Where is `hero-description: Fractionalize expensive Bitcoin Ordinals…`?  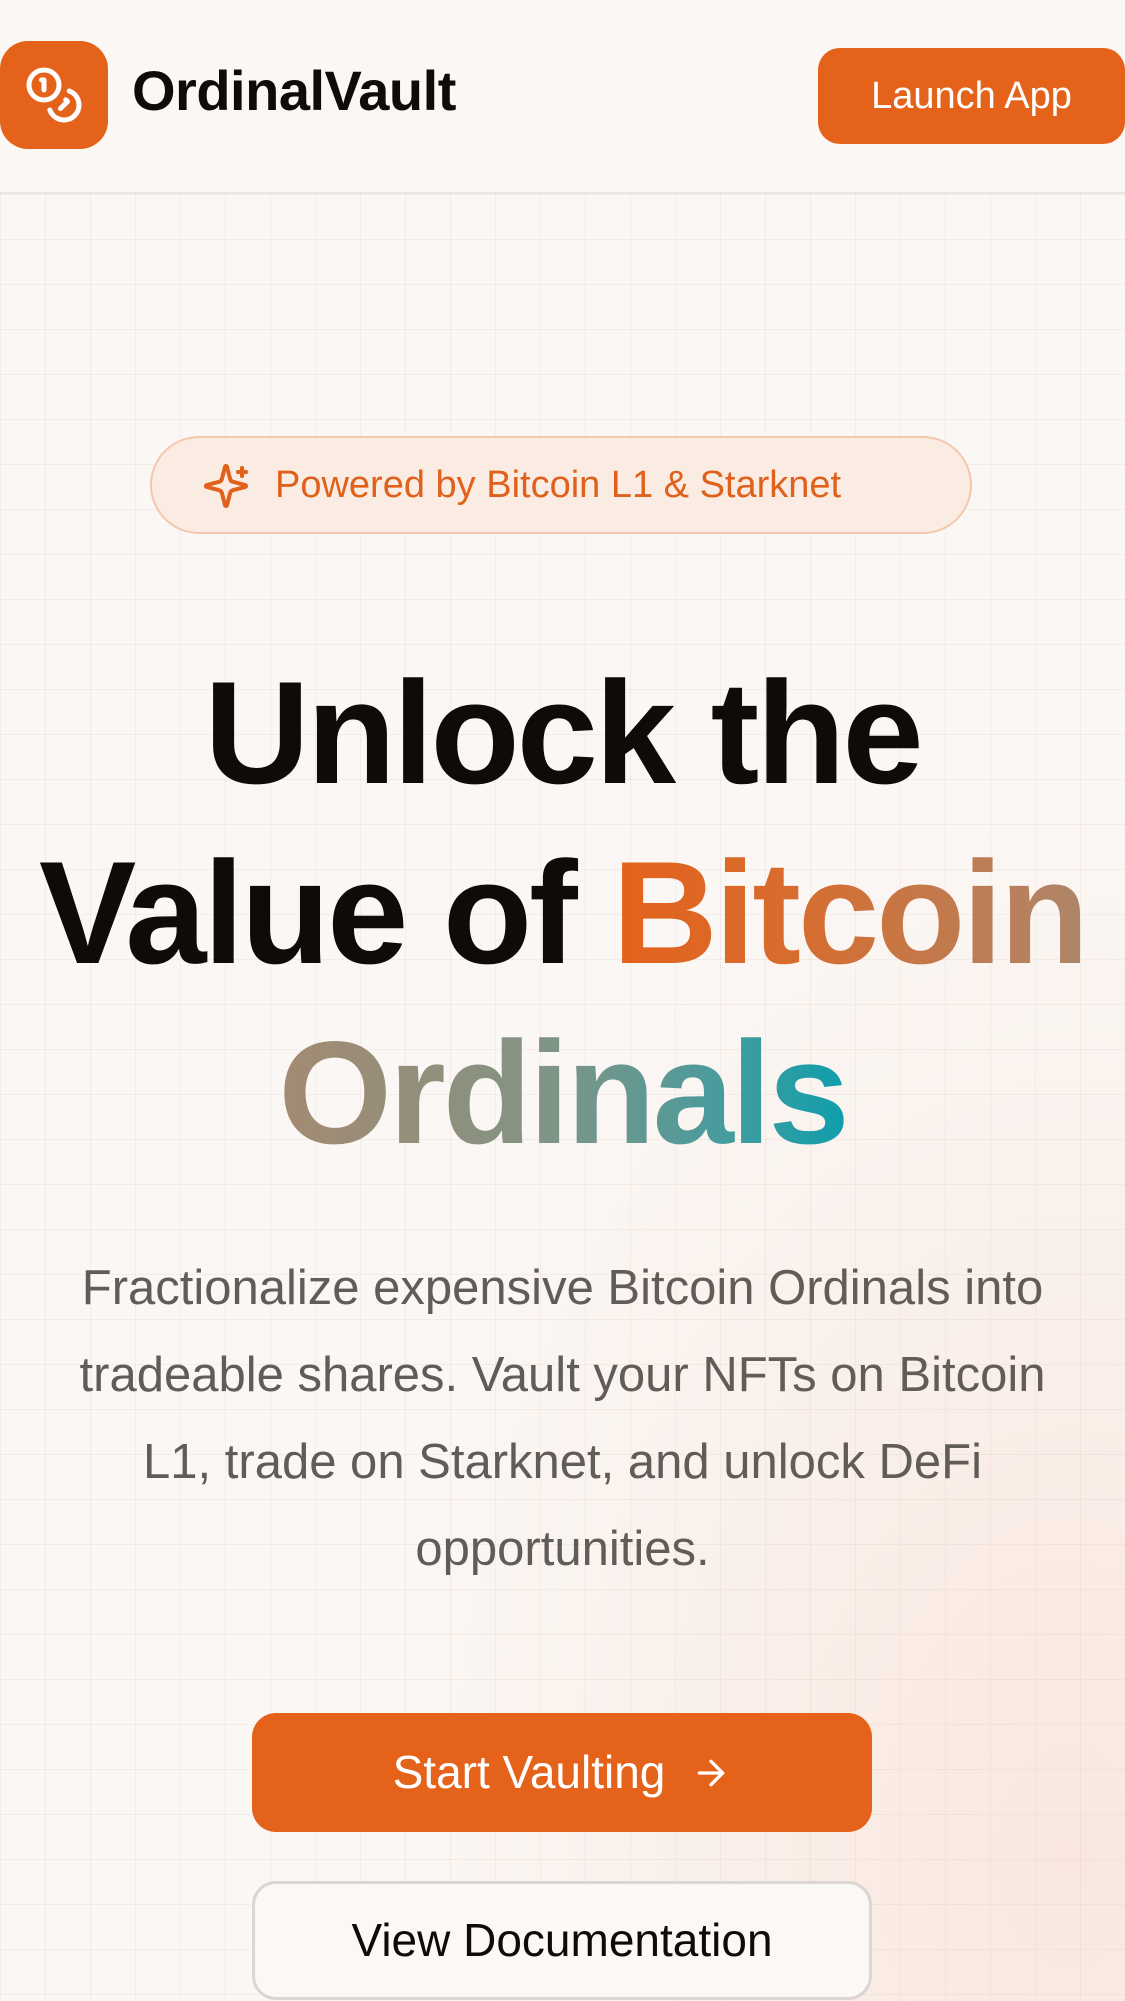
hero-description: Fractionalize expensive Bitcoin Ordinals… is located at coordinates (562, 1418).